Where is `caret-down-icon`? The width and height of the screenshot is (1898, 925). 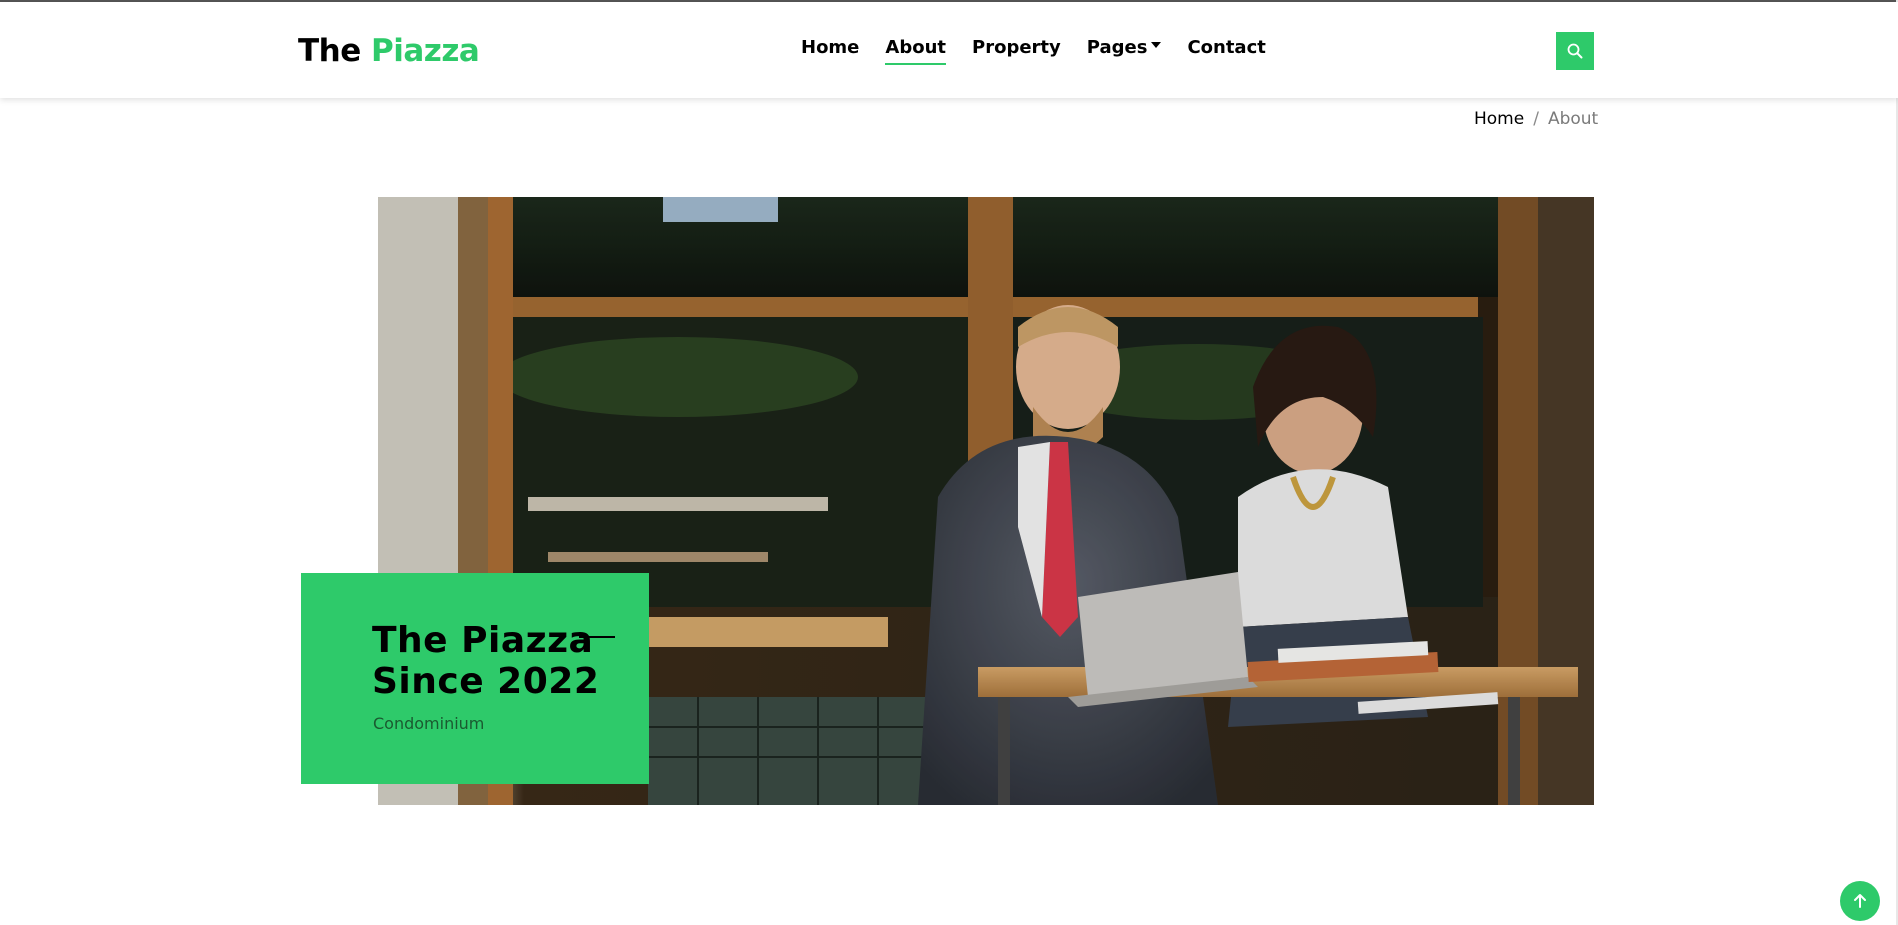 caret-down-icon is located at coordinates (1156, 45).